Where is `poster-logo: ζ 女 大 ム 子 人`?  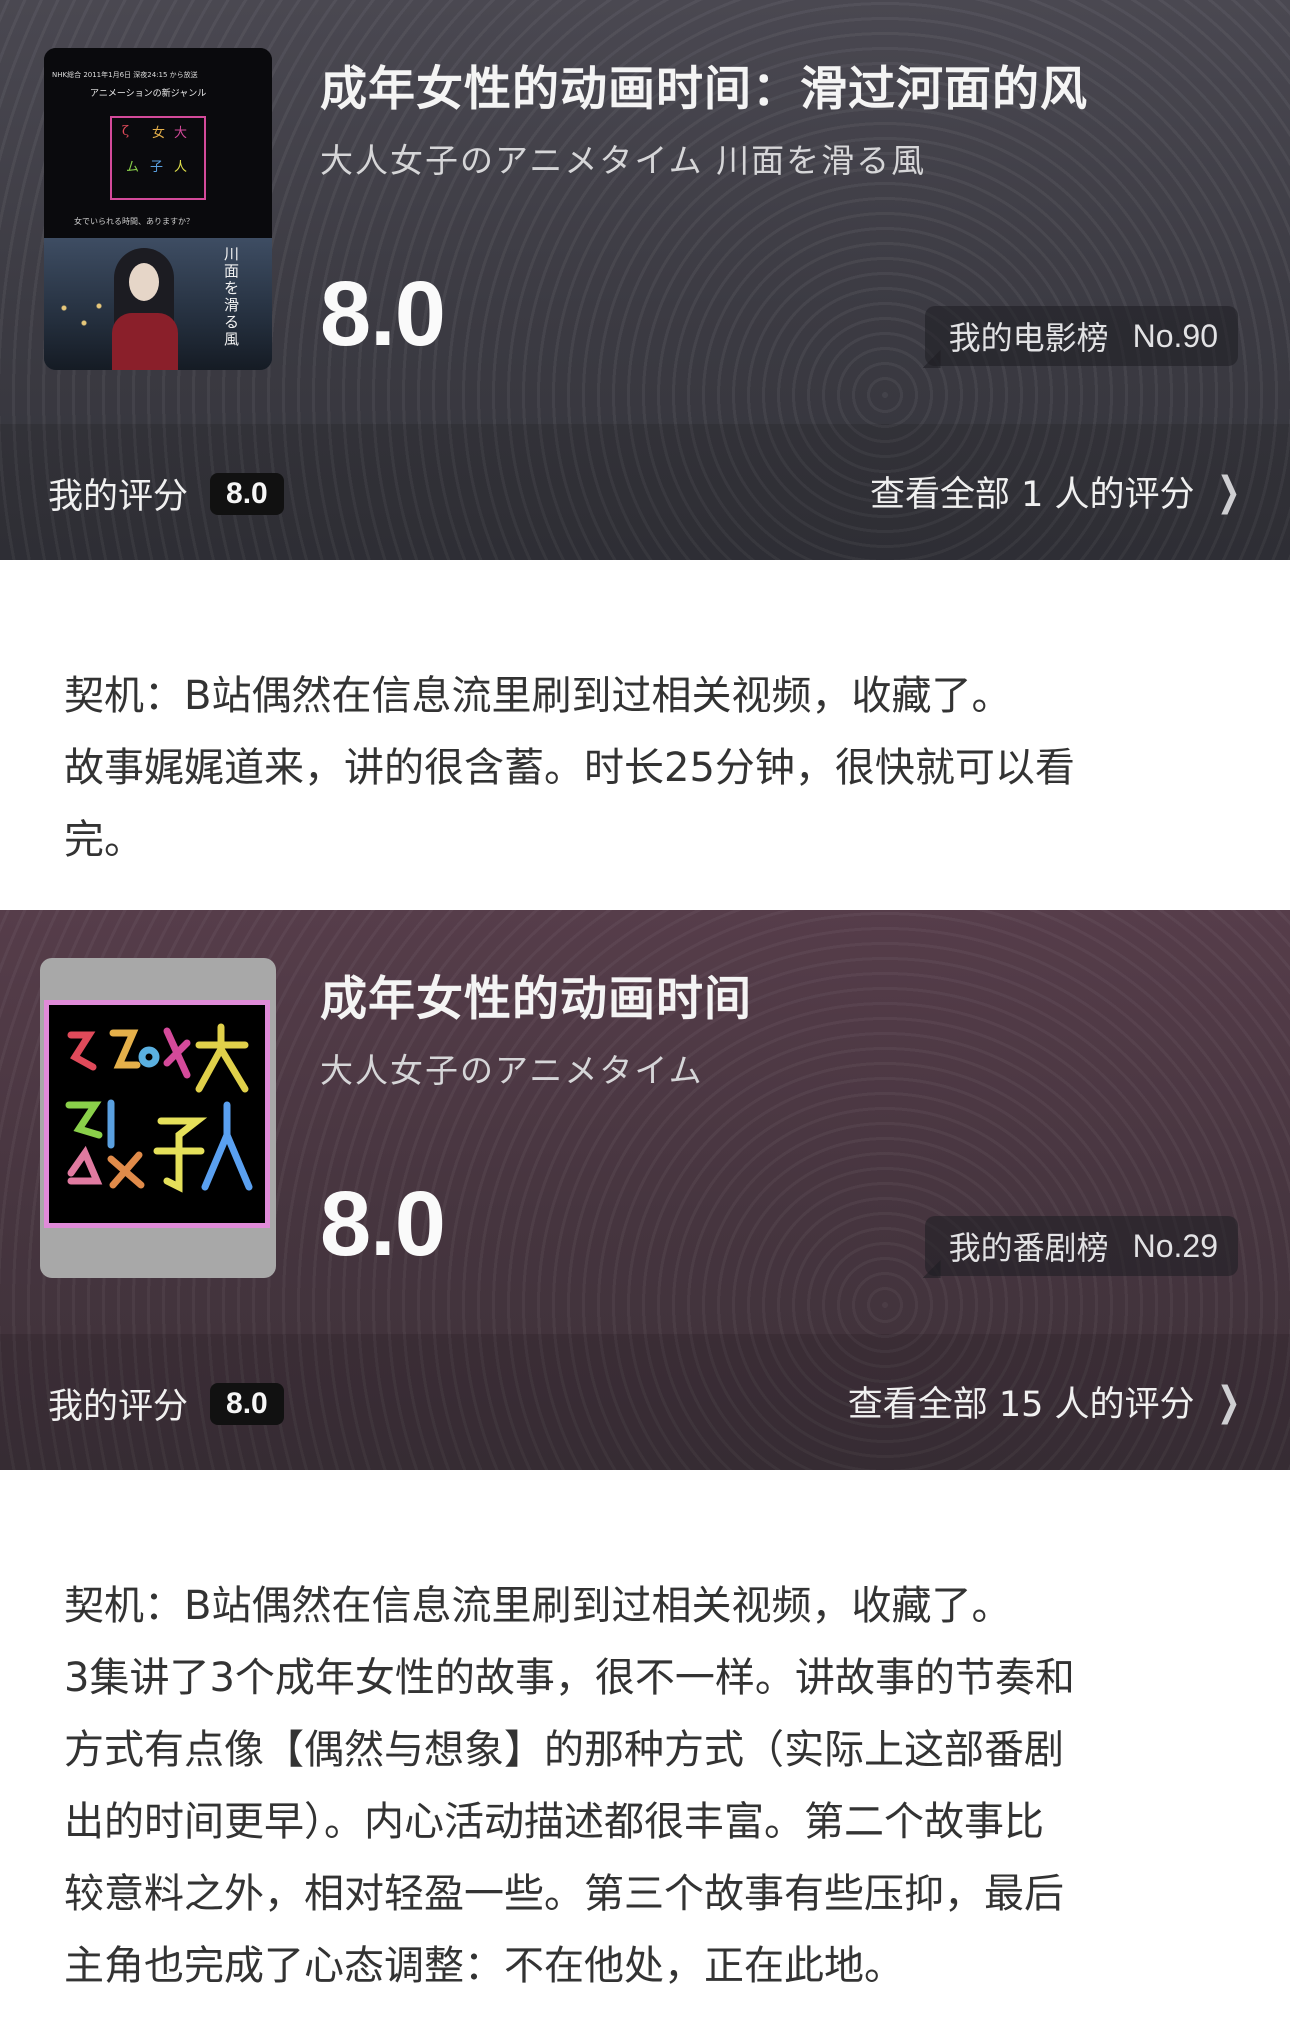 poster-logo: ζ 女 大 ム 子 人 is located at coordinates (158, 158).